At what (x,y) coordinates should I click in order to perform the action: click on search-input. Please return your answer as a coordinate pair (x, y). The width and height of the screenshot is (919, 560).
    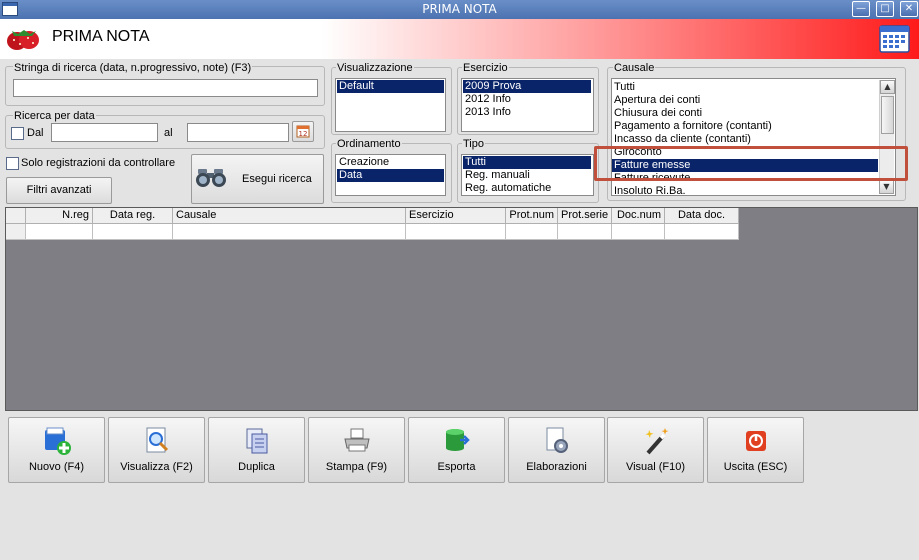
    Looking at the image, I should click on (165, 88).